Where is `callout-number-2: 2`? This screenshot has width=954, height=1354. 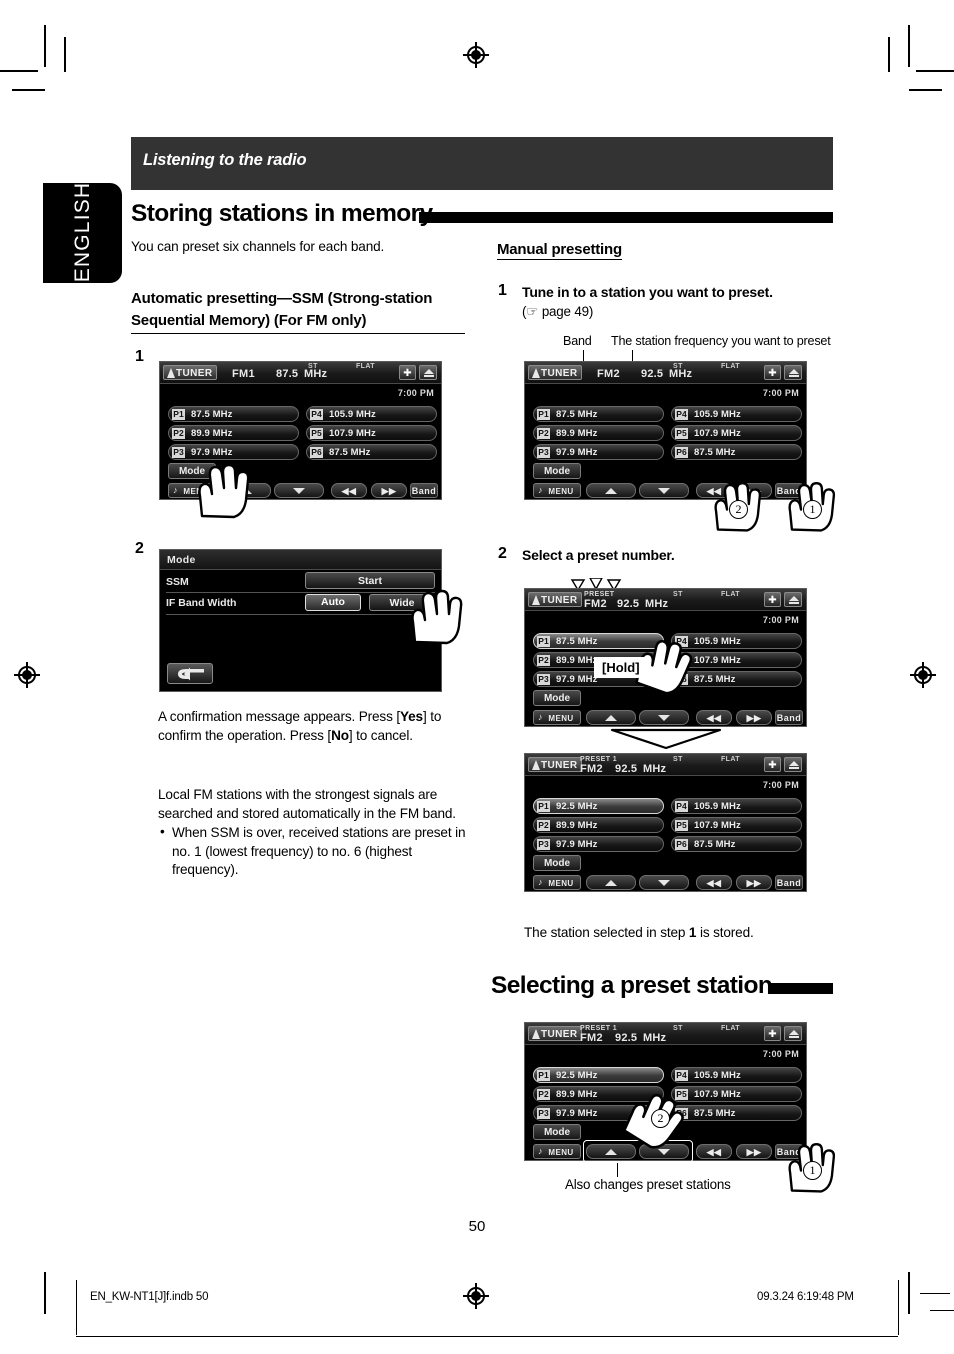
callout-number-2: 2 is located at coordinates (738, 509).